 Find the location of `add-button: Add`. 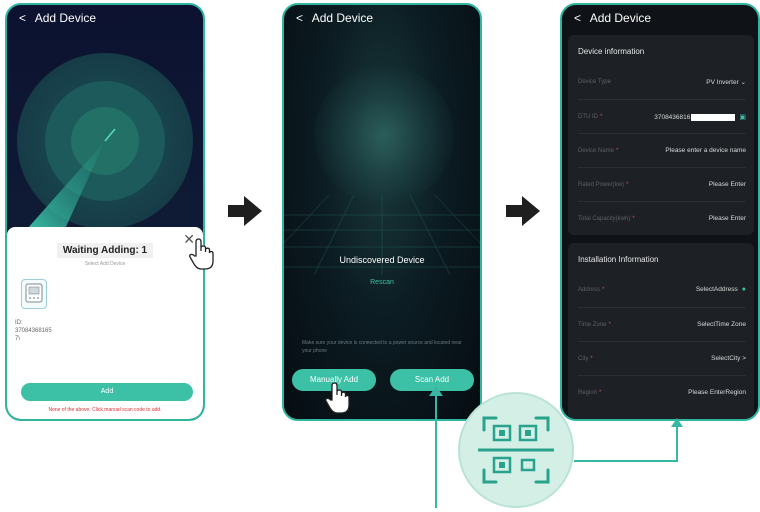

add-button: Add is located at coordinates (107, 392).